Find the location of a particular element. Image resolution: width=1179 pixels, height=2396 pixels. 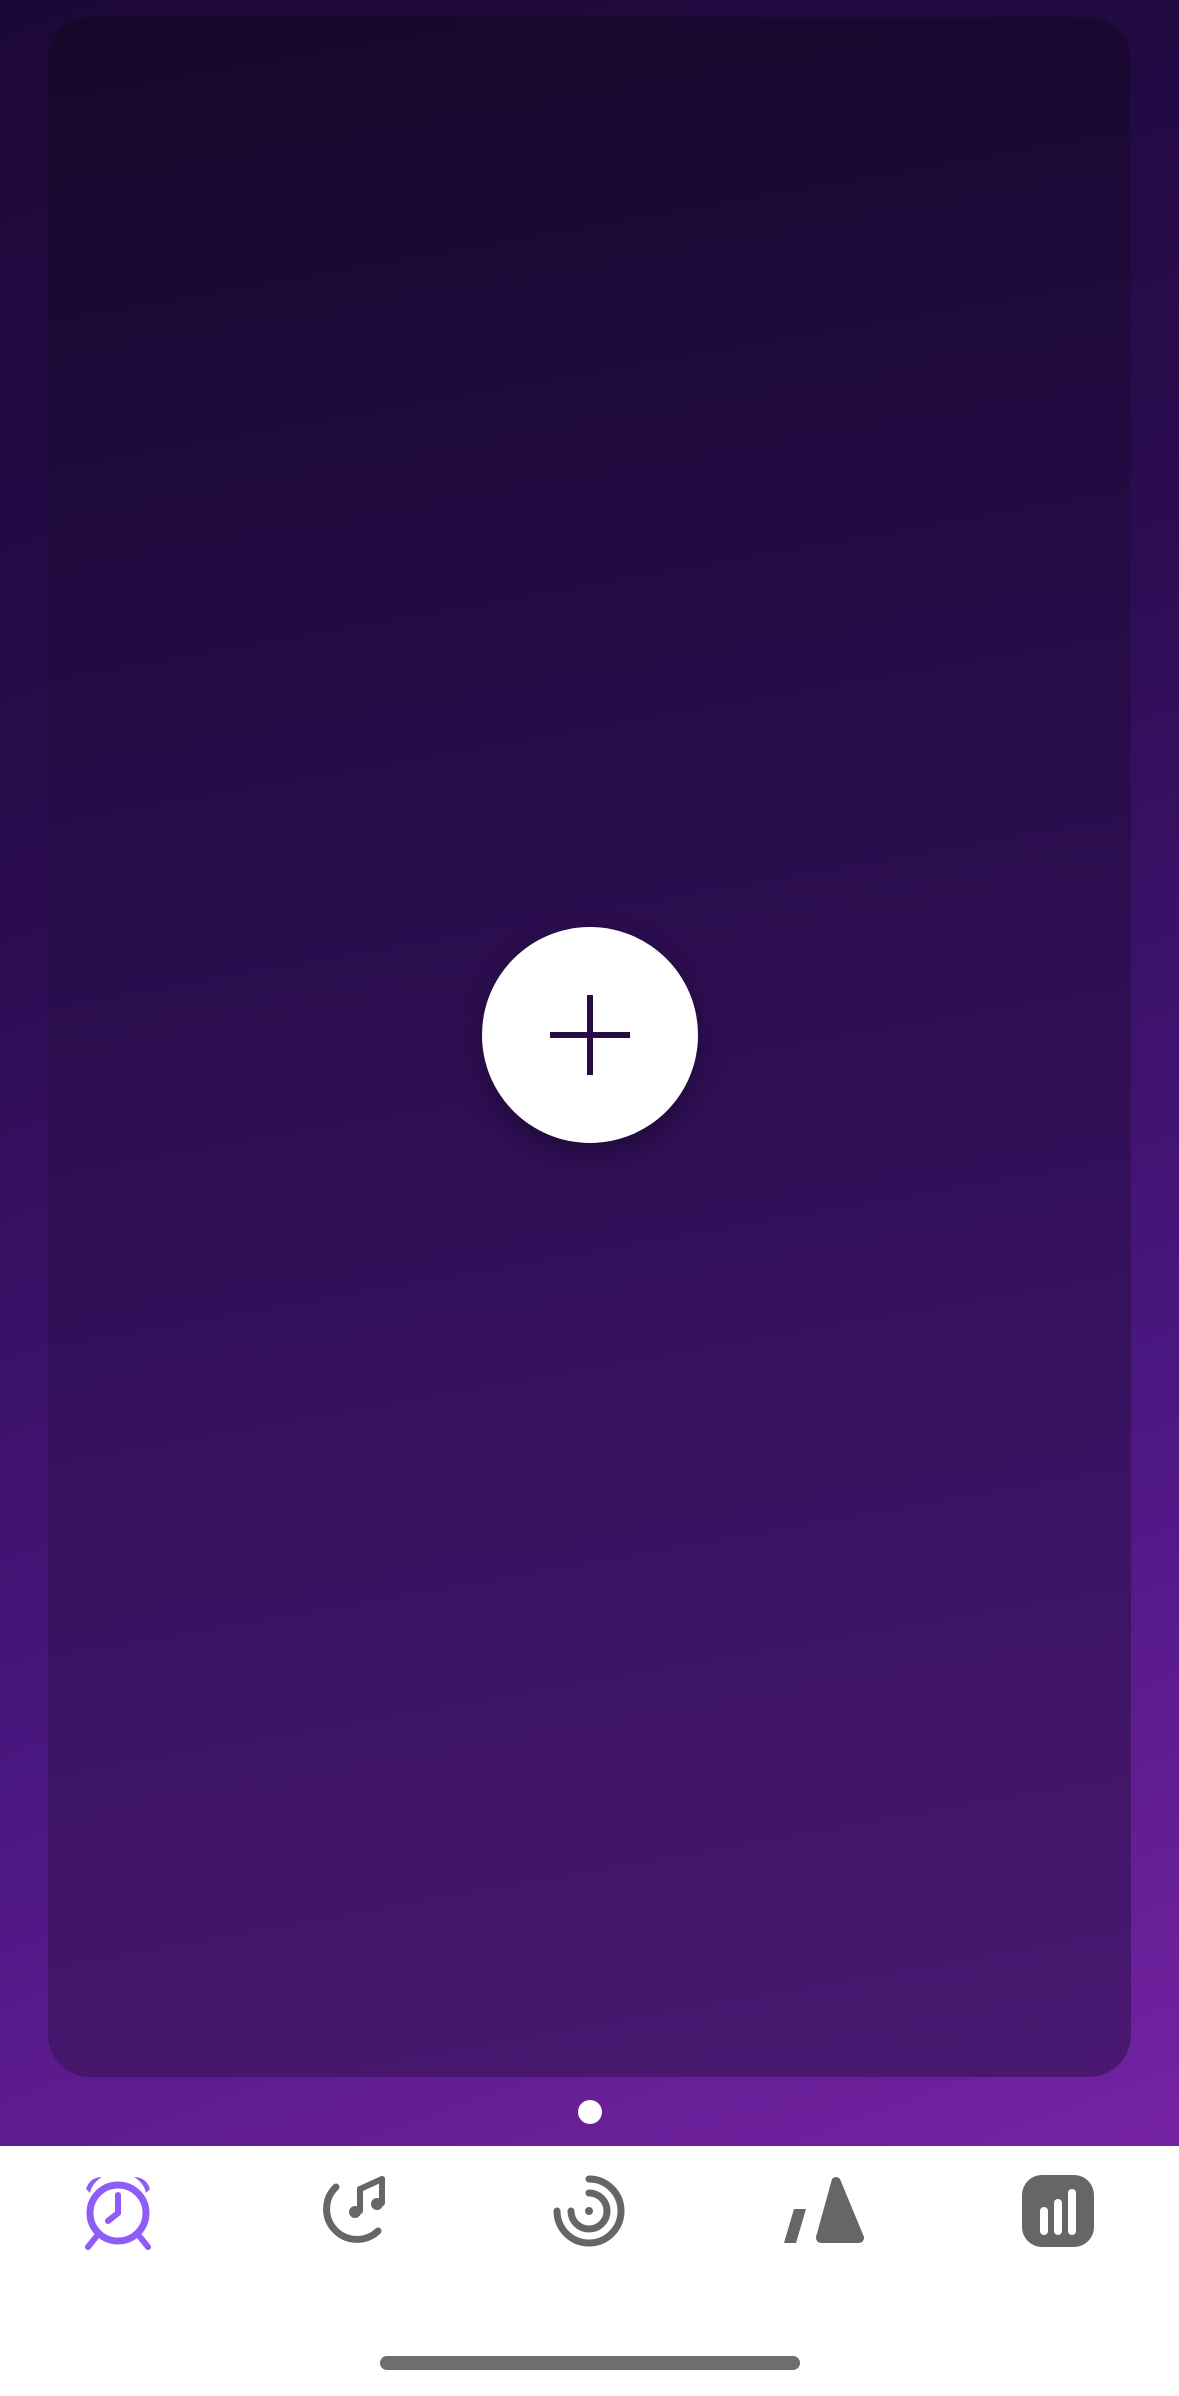

page-indicator-dot is located at coordinates (590, 2112).